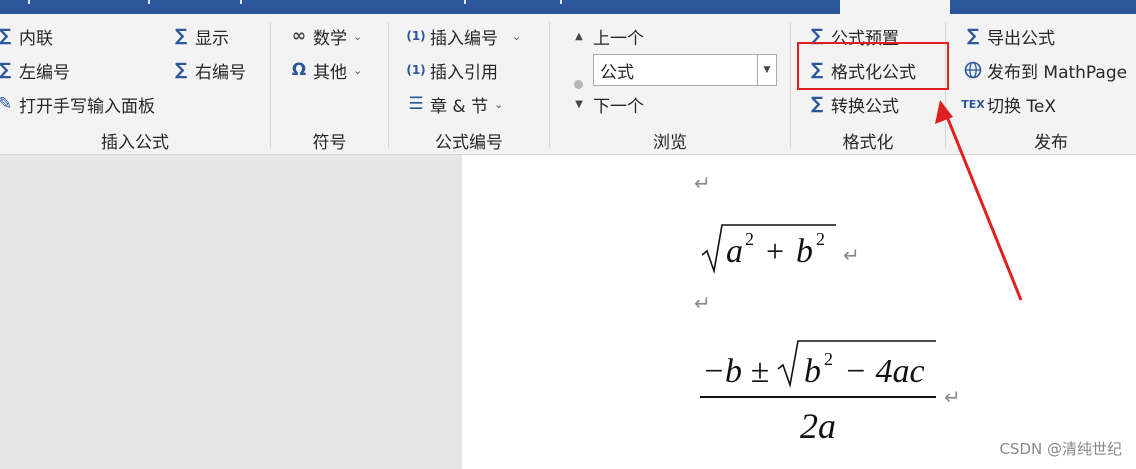  Describe the element at coordinates (685, 70) in the screenshot. I see `browse-target-select: 公式 ▼` at that location.